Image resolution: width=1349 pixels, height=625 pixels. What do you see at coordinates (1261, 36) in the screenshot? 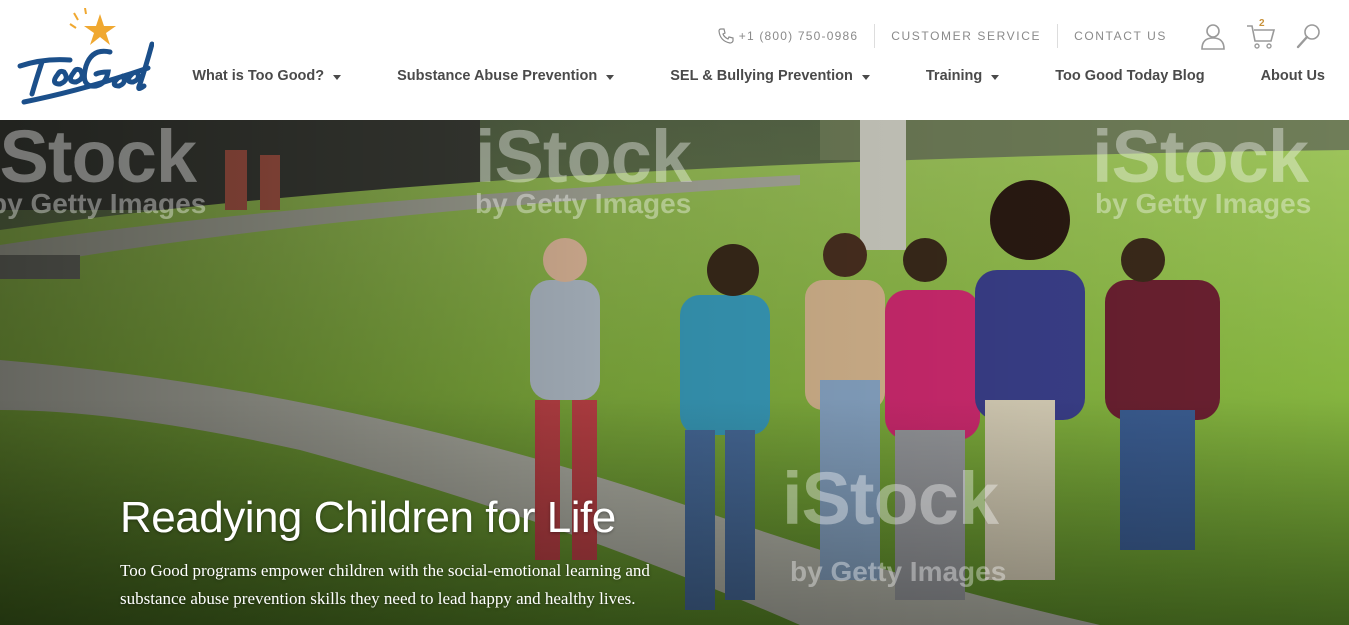
I see `cart-button: 2` at bounding box center [1261, 36].